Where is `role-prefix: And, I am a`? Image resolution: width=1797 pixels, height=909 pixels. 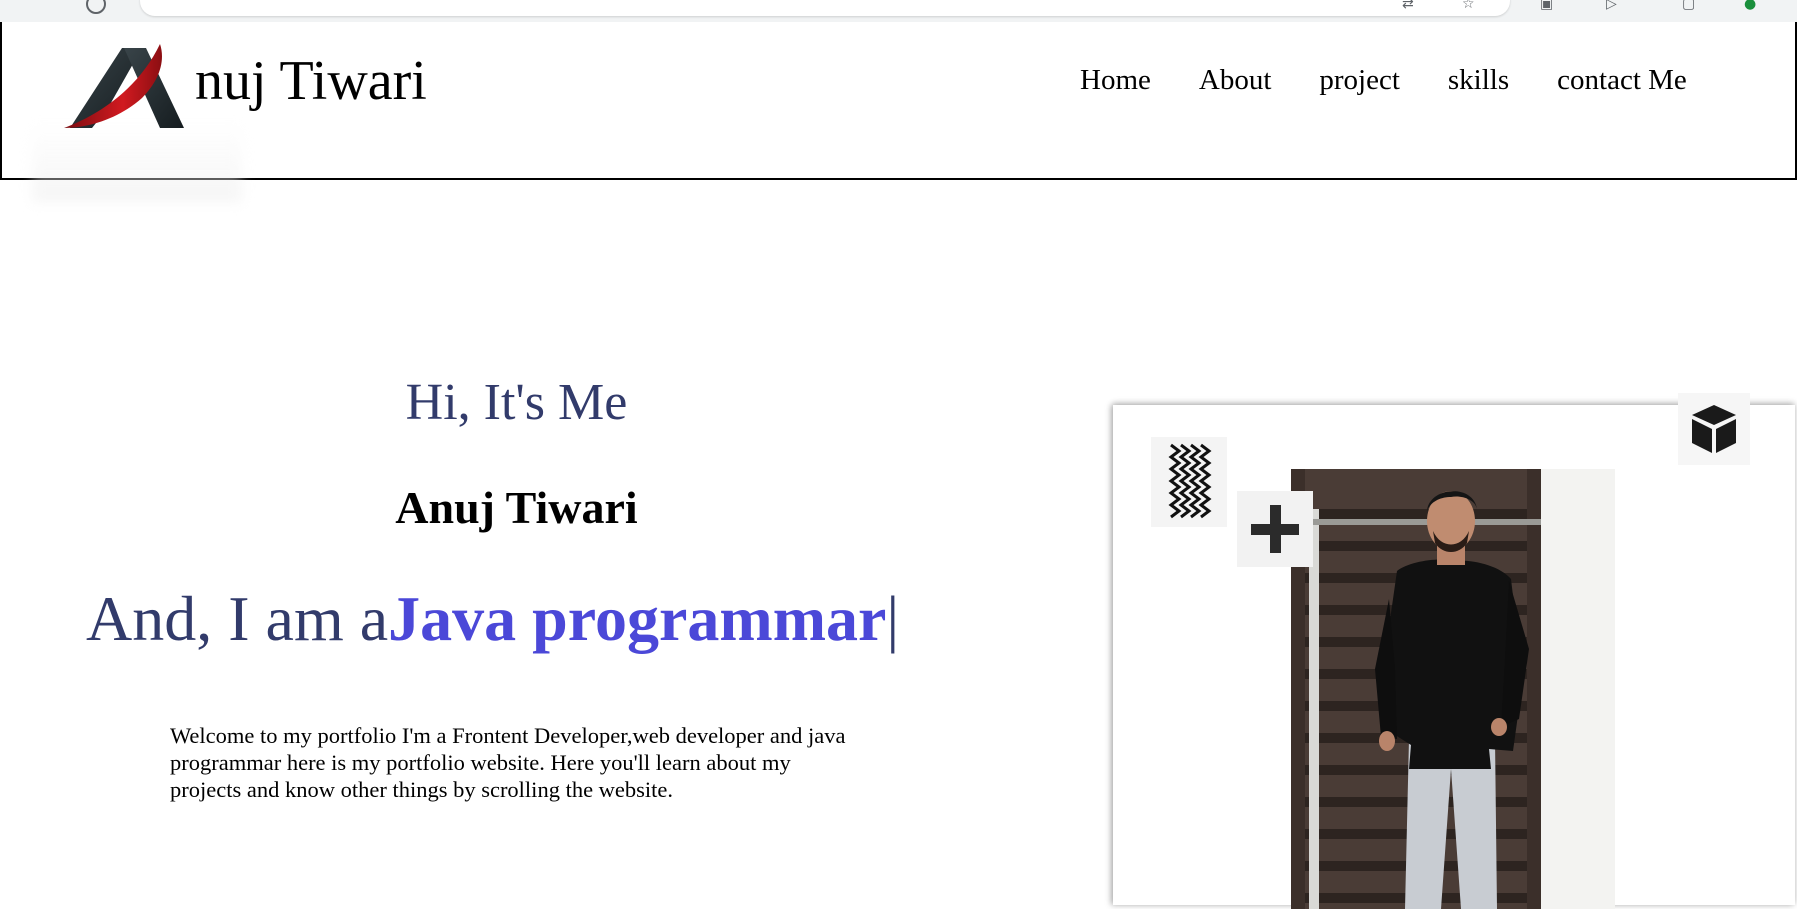
role-prefix: And, I am a is located at coordinates (237, 618).